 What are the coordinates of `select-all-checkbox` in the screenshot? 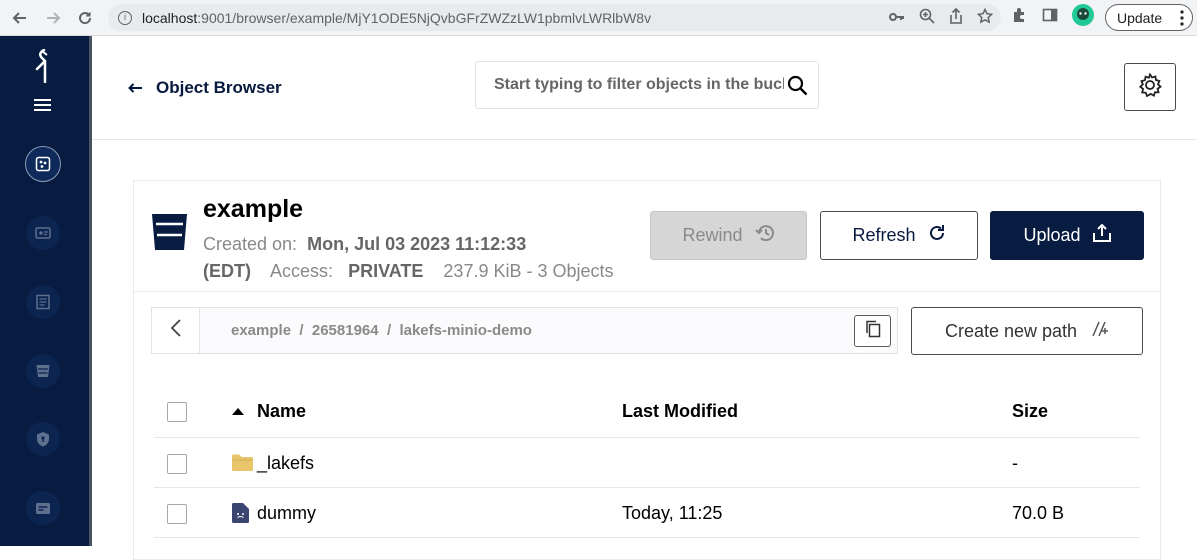 It's located at (177, 412).